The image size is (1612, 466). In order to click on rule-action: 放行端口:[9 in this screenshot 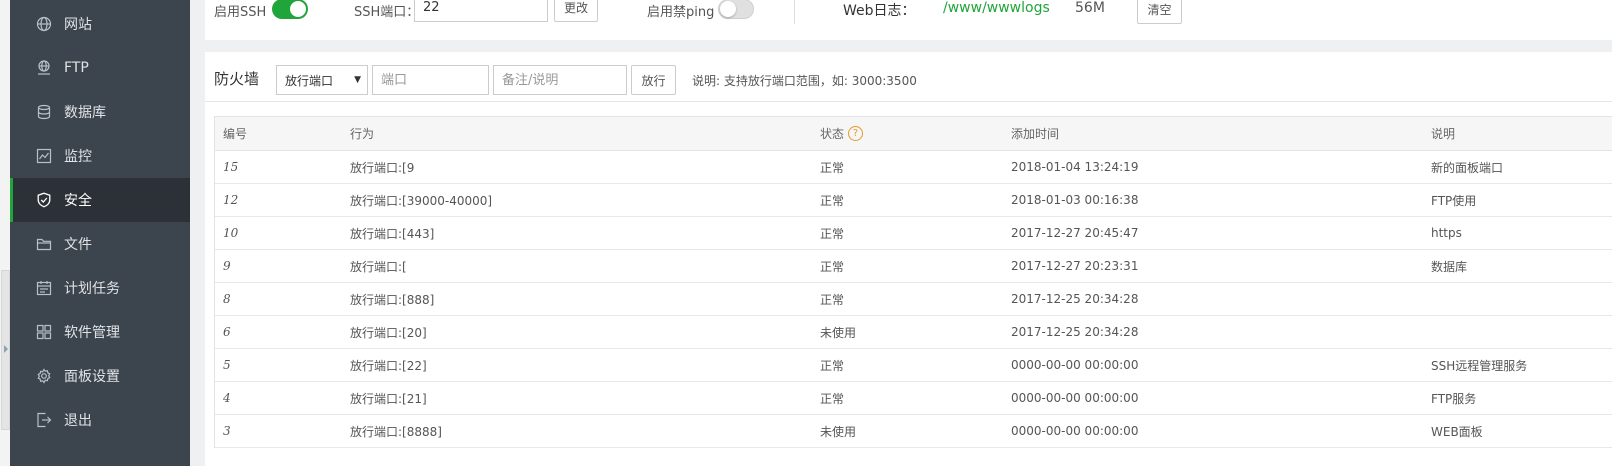, I will do `click(382, 167)`.